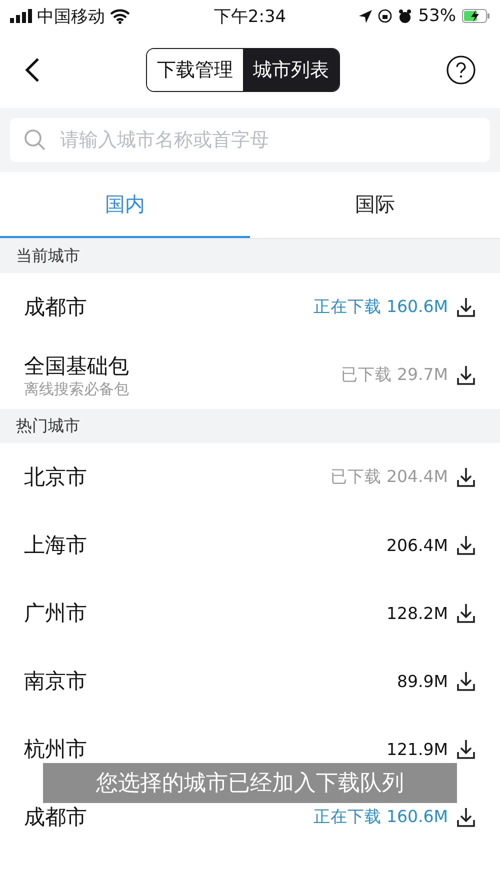  What do you see at coordinates (417, 545) in the screenshot?
I see `download-status: 206.4M` at bounding box center [417, 545].